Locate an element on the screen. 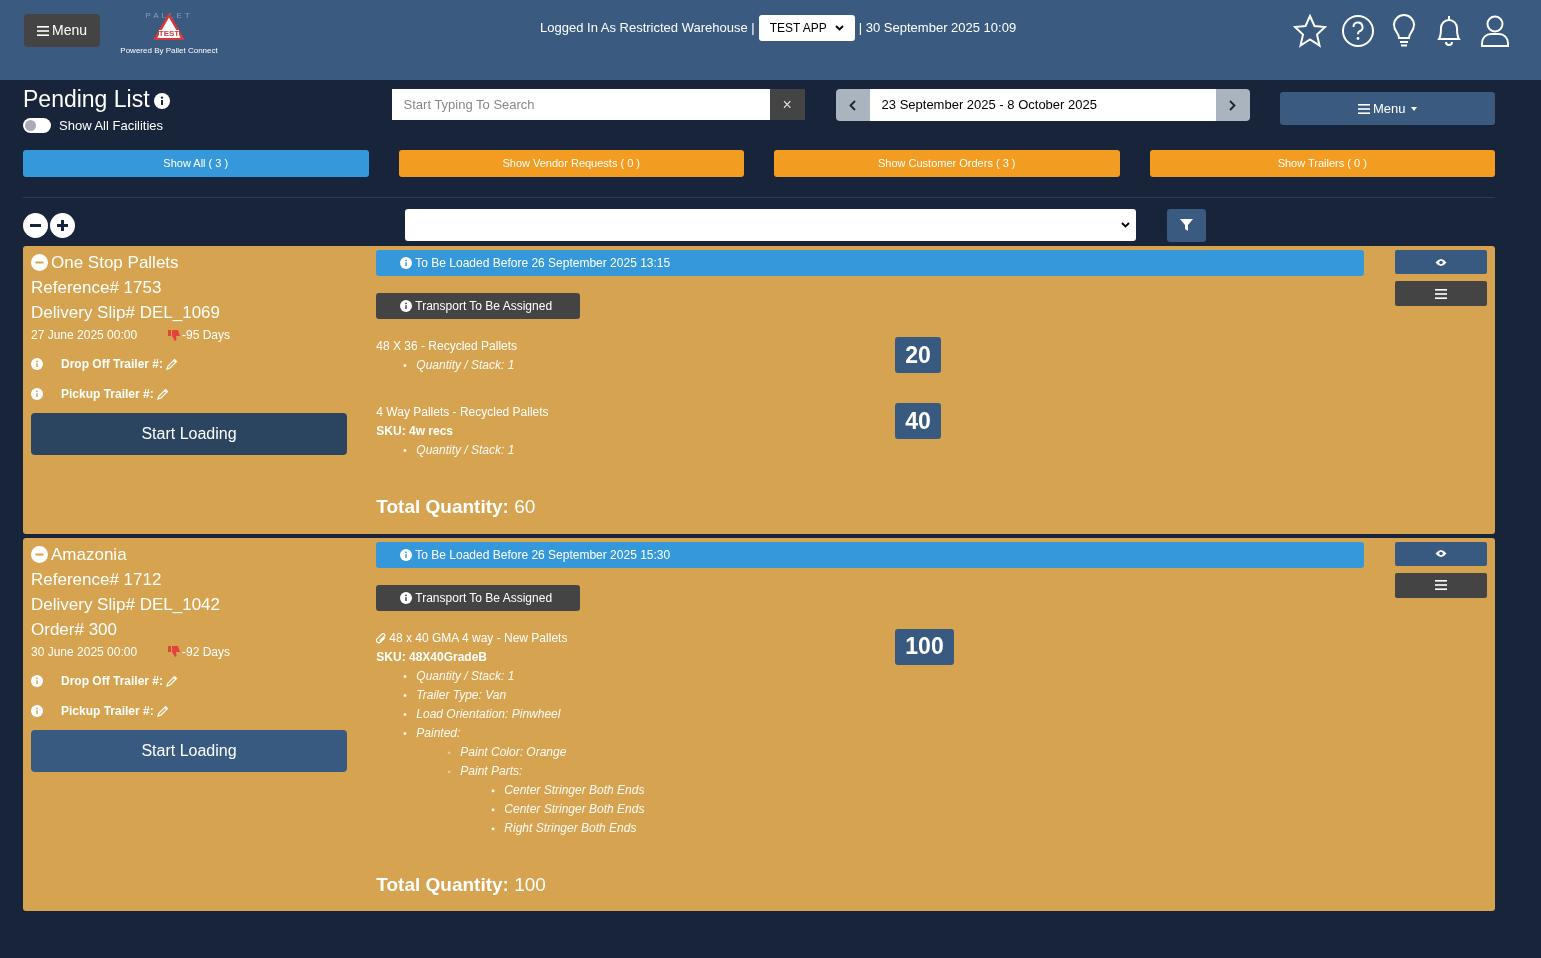 The image size is (1541, 958). property-text: Paint Parts: is located at coordinates (491, 771).